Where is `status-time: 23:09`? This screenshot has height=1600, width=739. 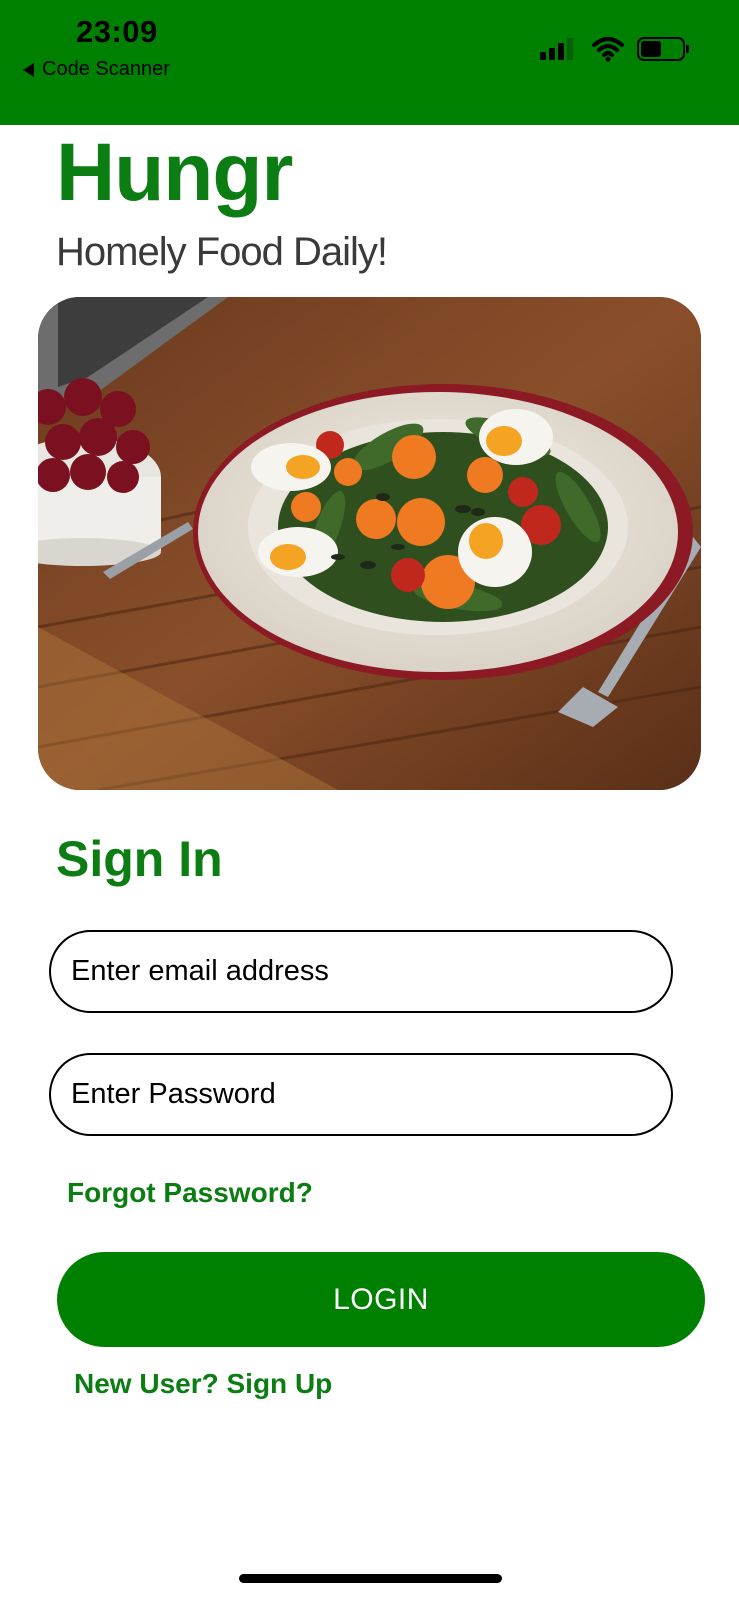 status-time: 23:09 is located at coordinates (117, 31).